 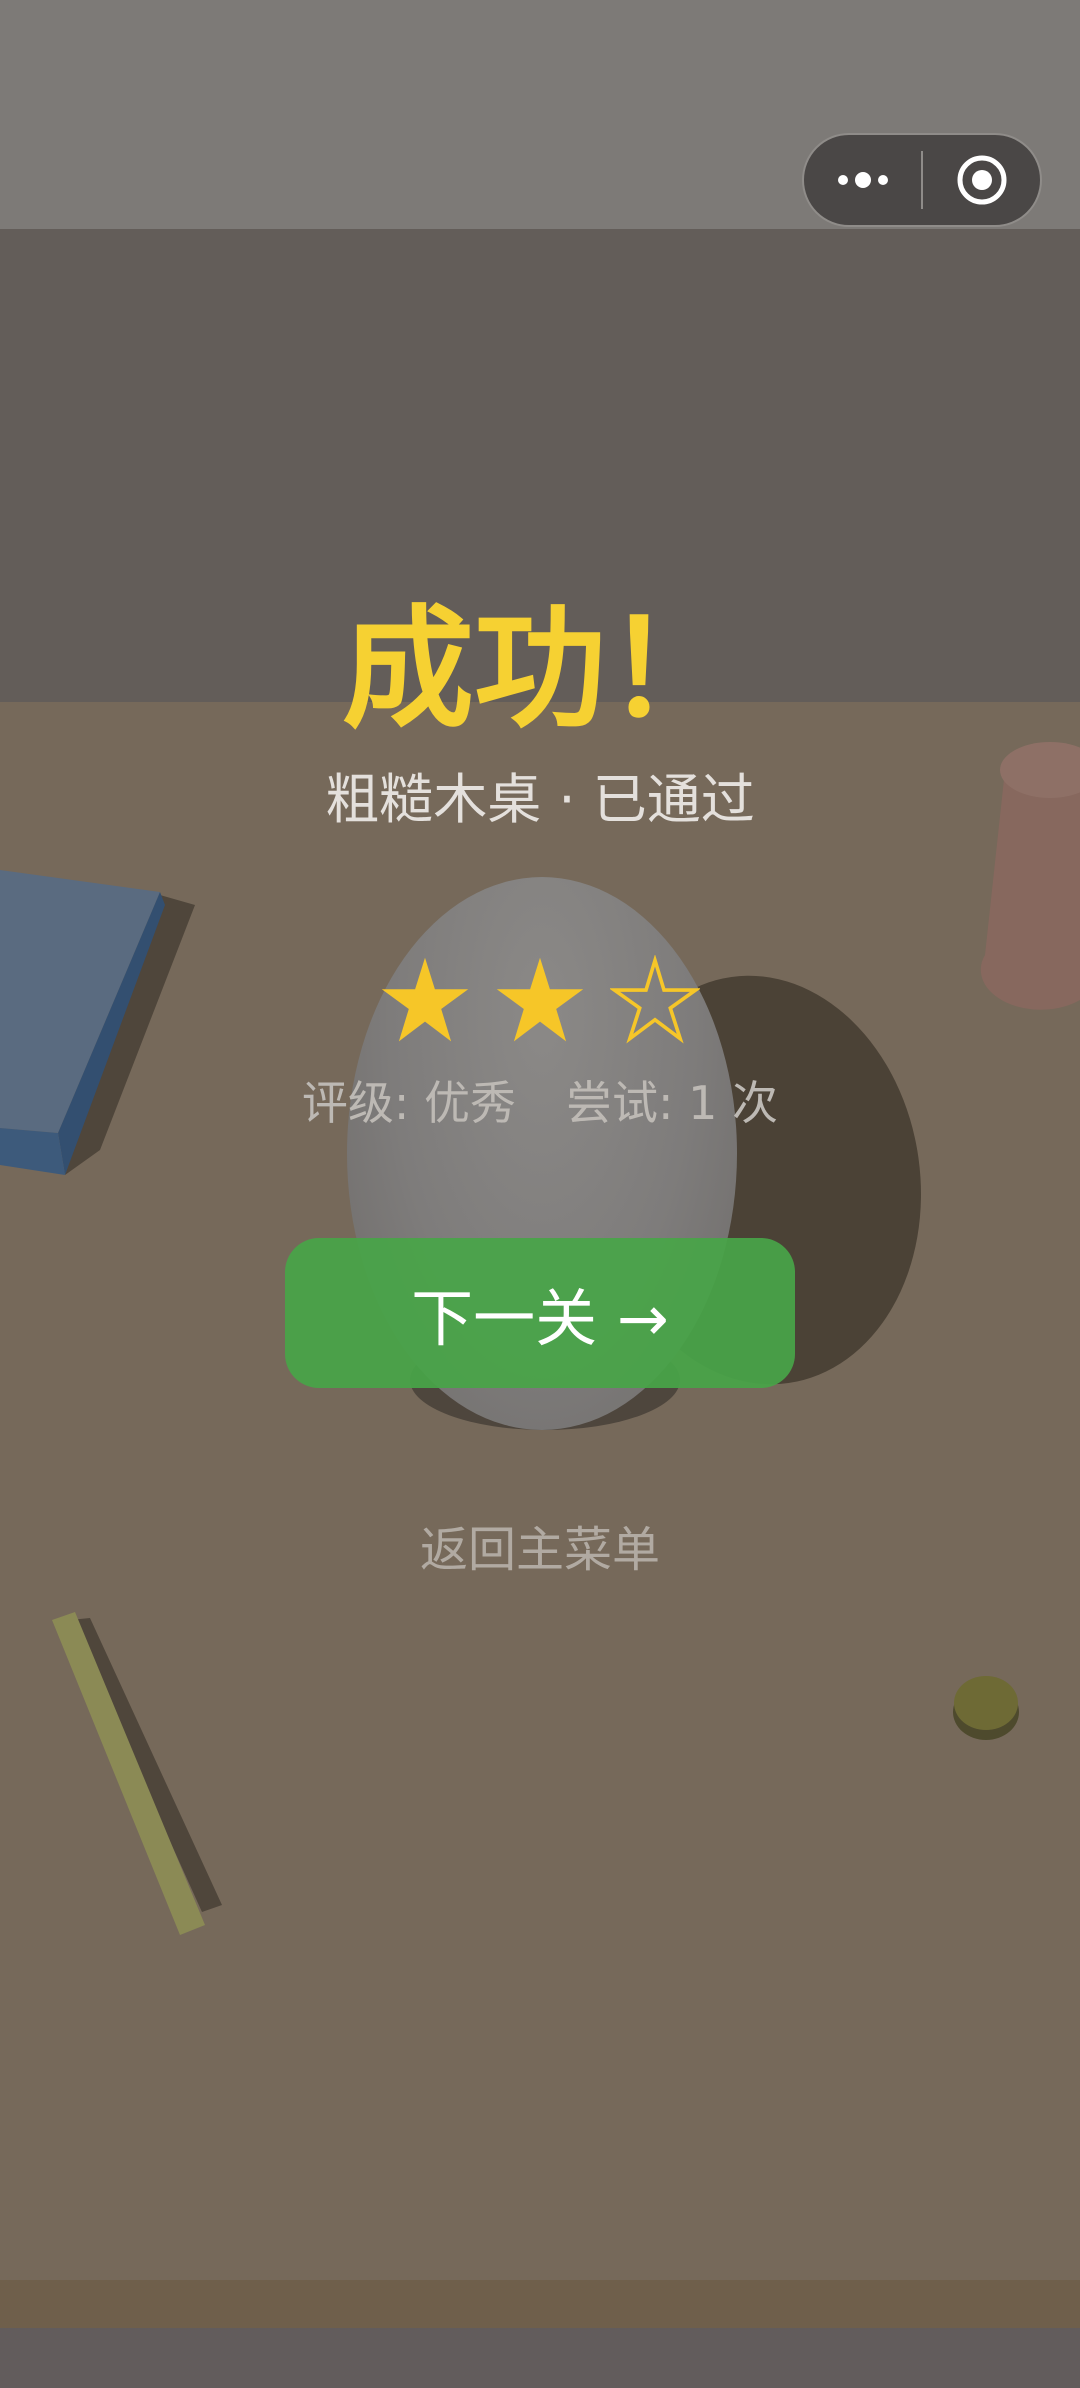 I want to click on more-dots-icon, so click(x=862, y=180).